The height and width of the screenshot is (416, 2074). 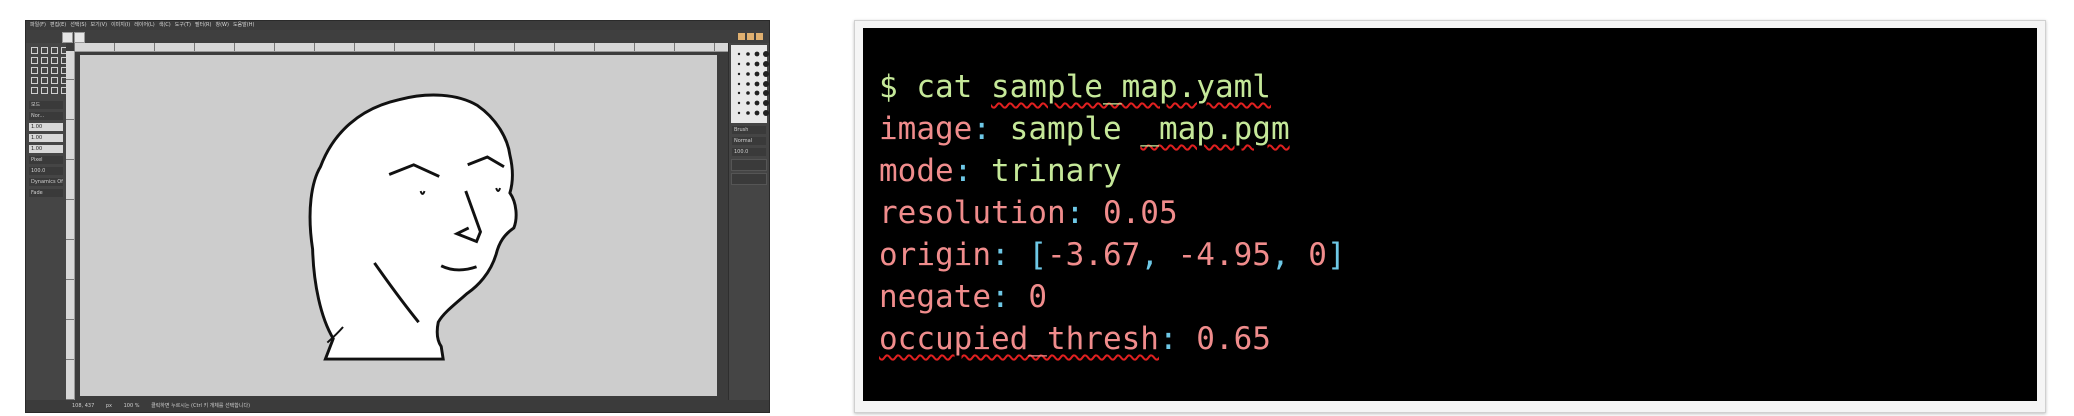 I want to click on menu-item: 레이어(L), so click(x=144, y=25).